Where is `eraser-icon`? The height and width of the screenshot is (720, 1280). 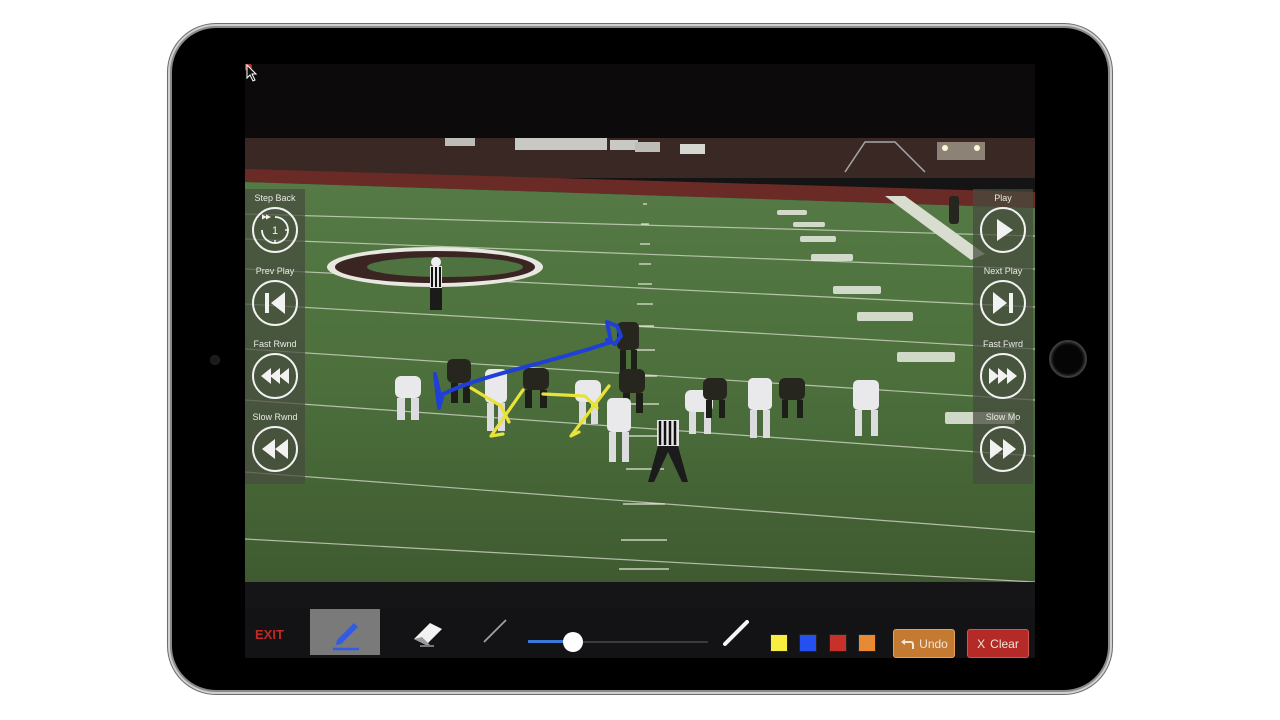
eraser-icon is located at coordinates (428, 632).